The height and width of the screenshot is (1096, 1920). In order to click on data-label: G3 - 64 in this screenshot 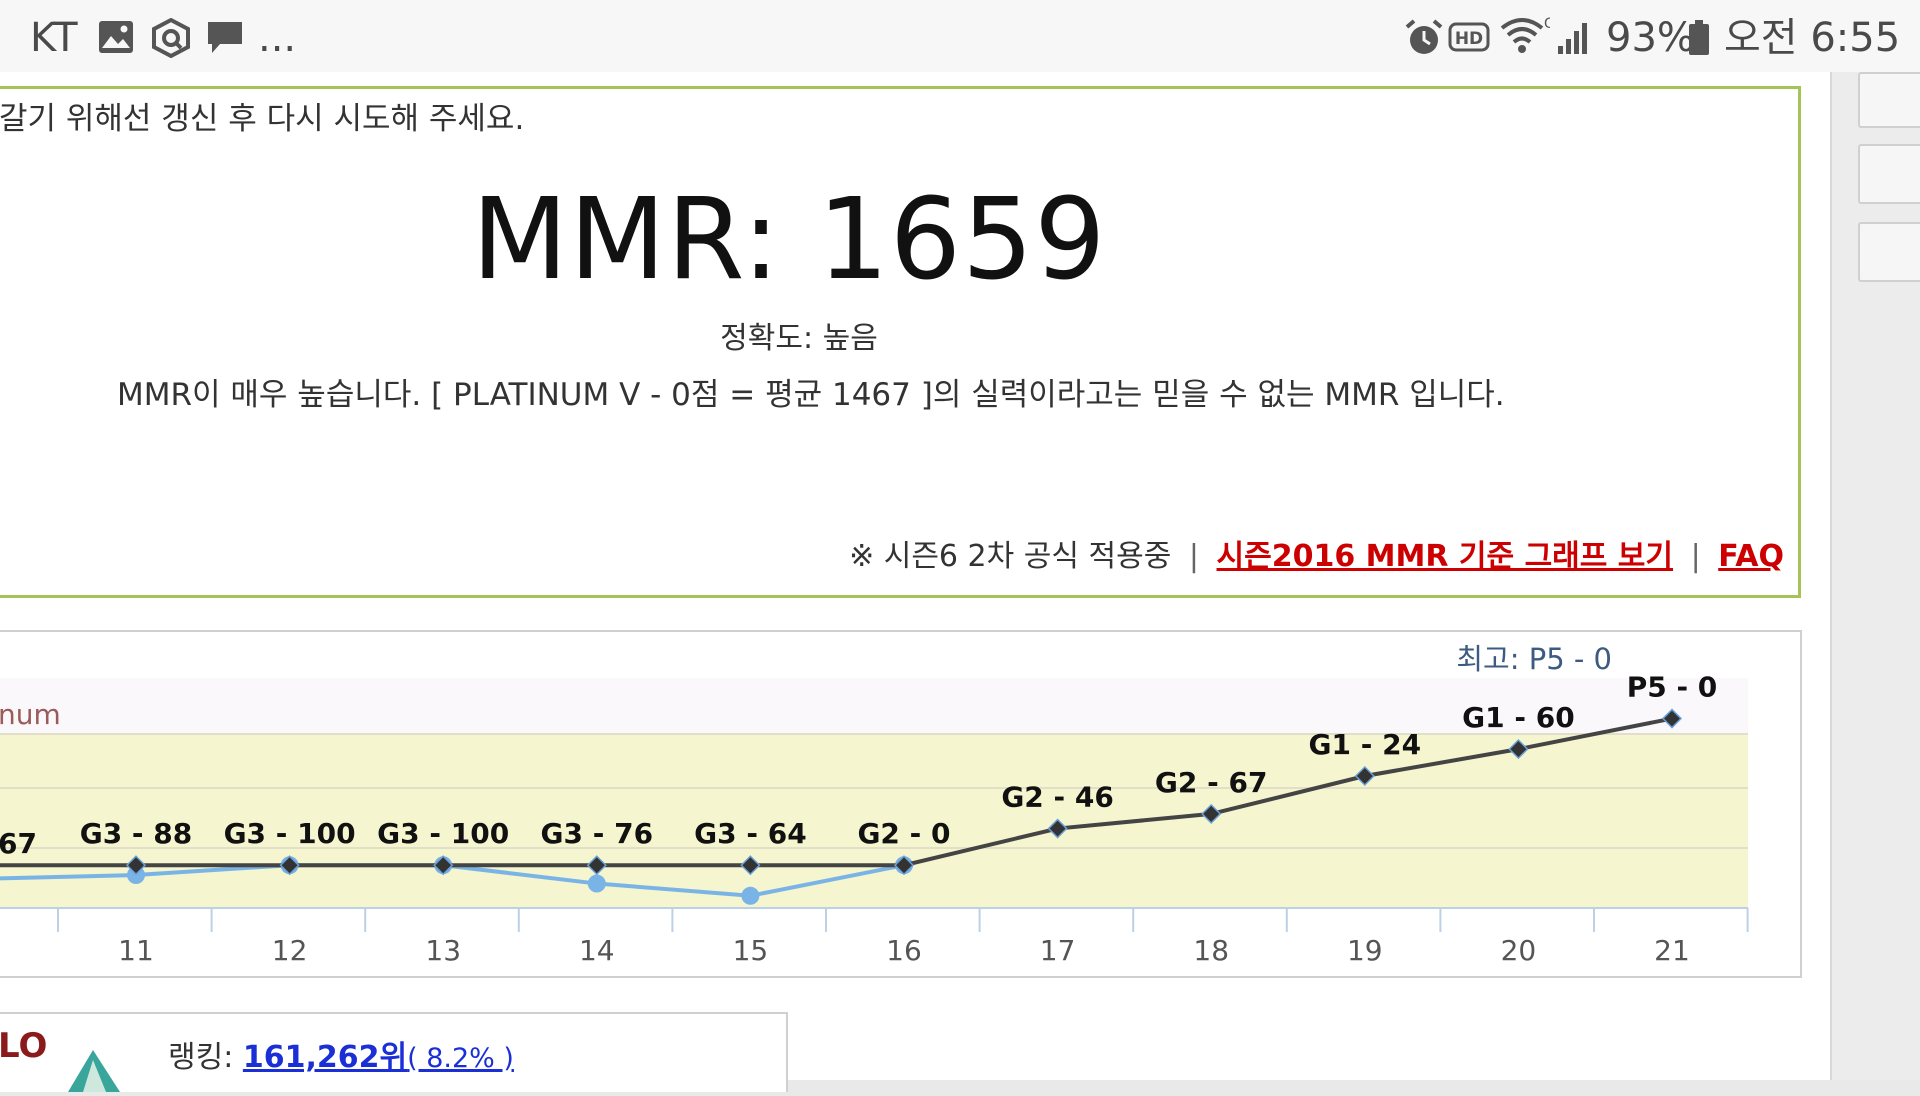, I will do `click(750, 833)`.